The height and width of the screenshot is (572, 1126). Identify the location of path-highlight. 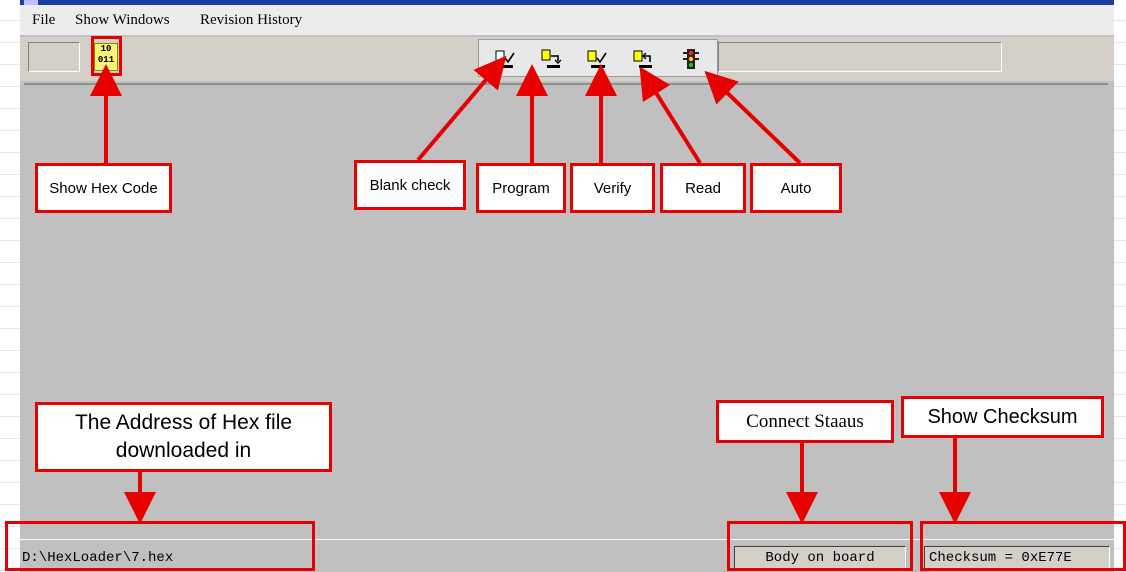
(160, 546).